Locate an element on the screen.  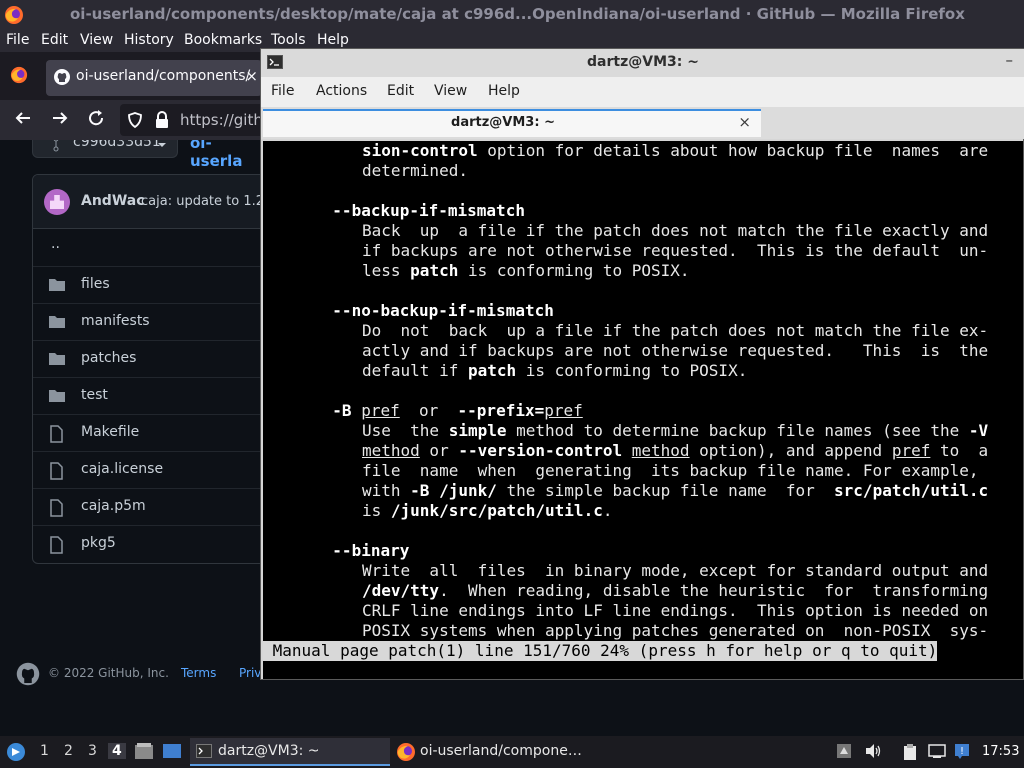
workspace-4: 4 is located at coordinates (117, 751).